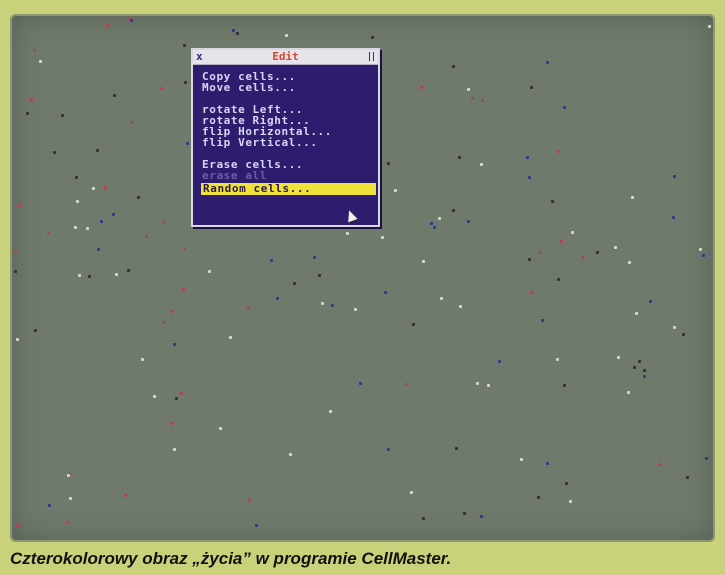 Image resolution: width=725 pixels, height=575 pixels. Describe the element at coordinates (235, 175) in the screenshot. I see `menu-item-erase-all: erase all` at that location.